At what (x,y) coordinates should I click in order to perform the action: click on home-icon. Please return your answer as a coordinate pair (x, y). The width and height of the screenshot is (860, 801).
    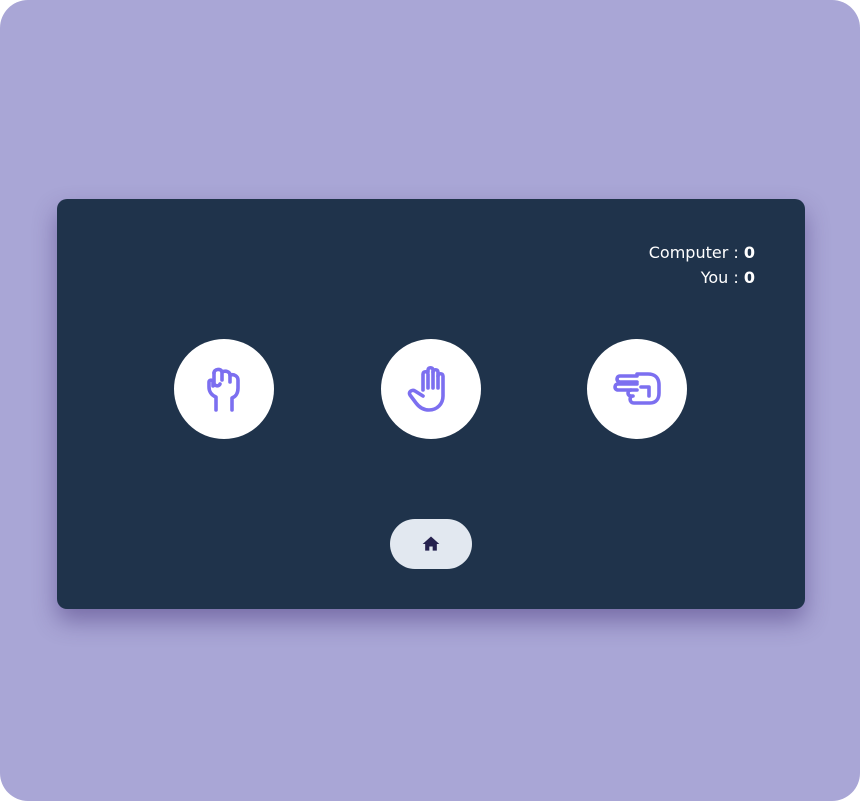
    Looking at the image, I should click on (431, 543).